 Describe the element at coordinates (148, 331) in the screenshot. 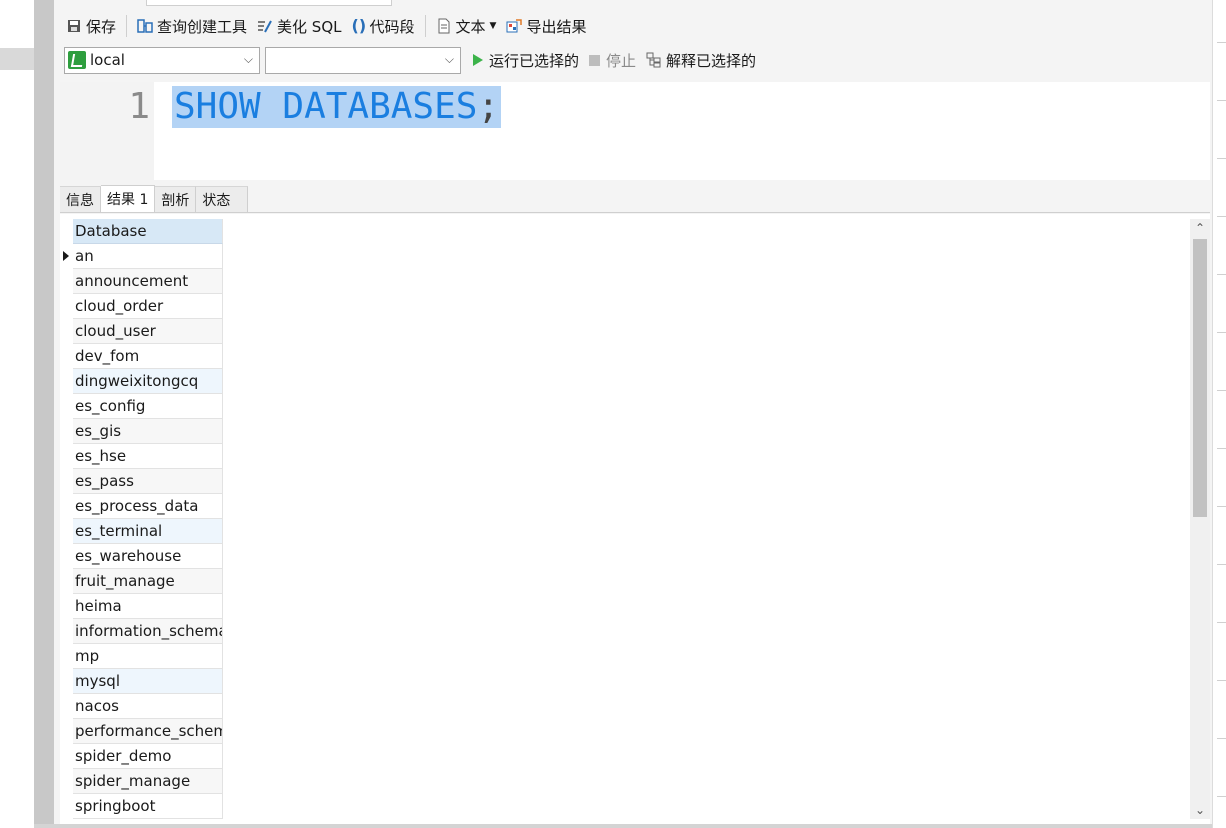

I see `table-row: cloud_user` at that location.